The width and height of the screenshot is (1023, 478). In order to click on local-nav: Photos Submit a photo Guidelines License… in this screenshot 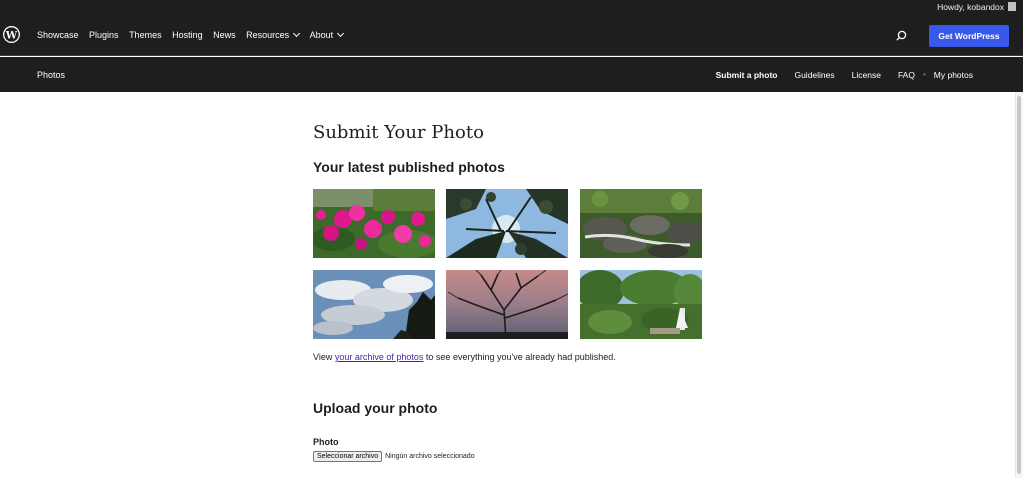, I will do `click(511, 74)`.